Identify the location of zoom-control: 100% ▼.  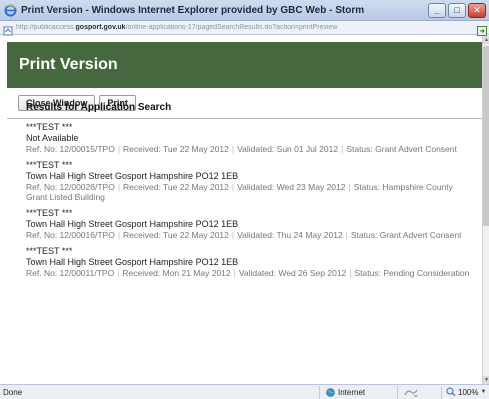
(465, 392).